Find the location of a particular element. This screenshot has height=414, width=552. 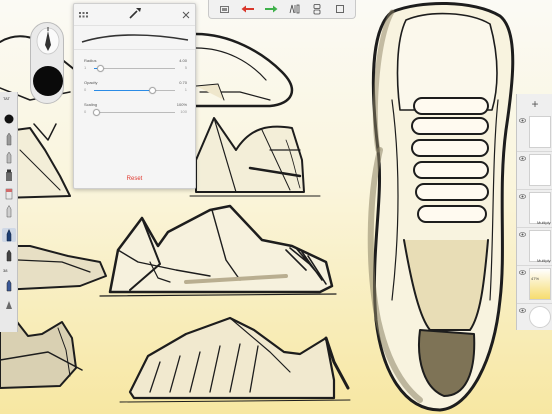

marker-icon is located at coordinates (9, 175).